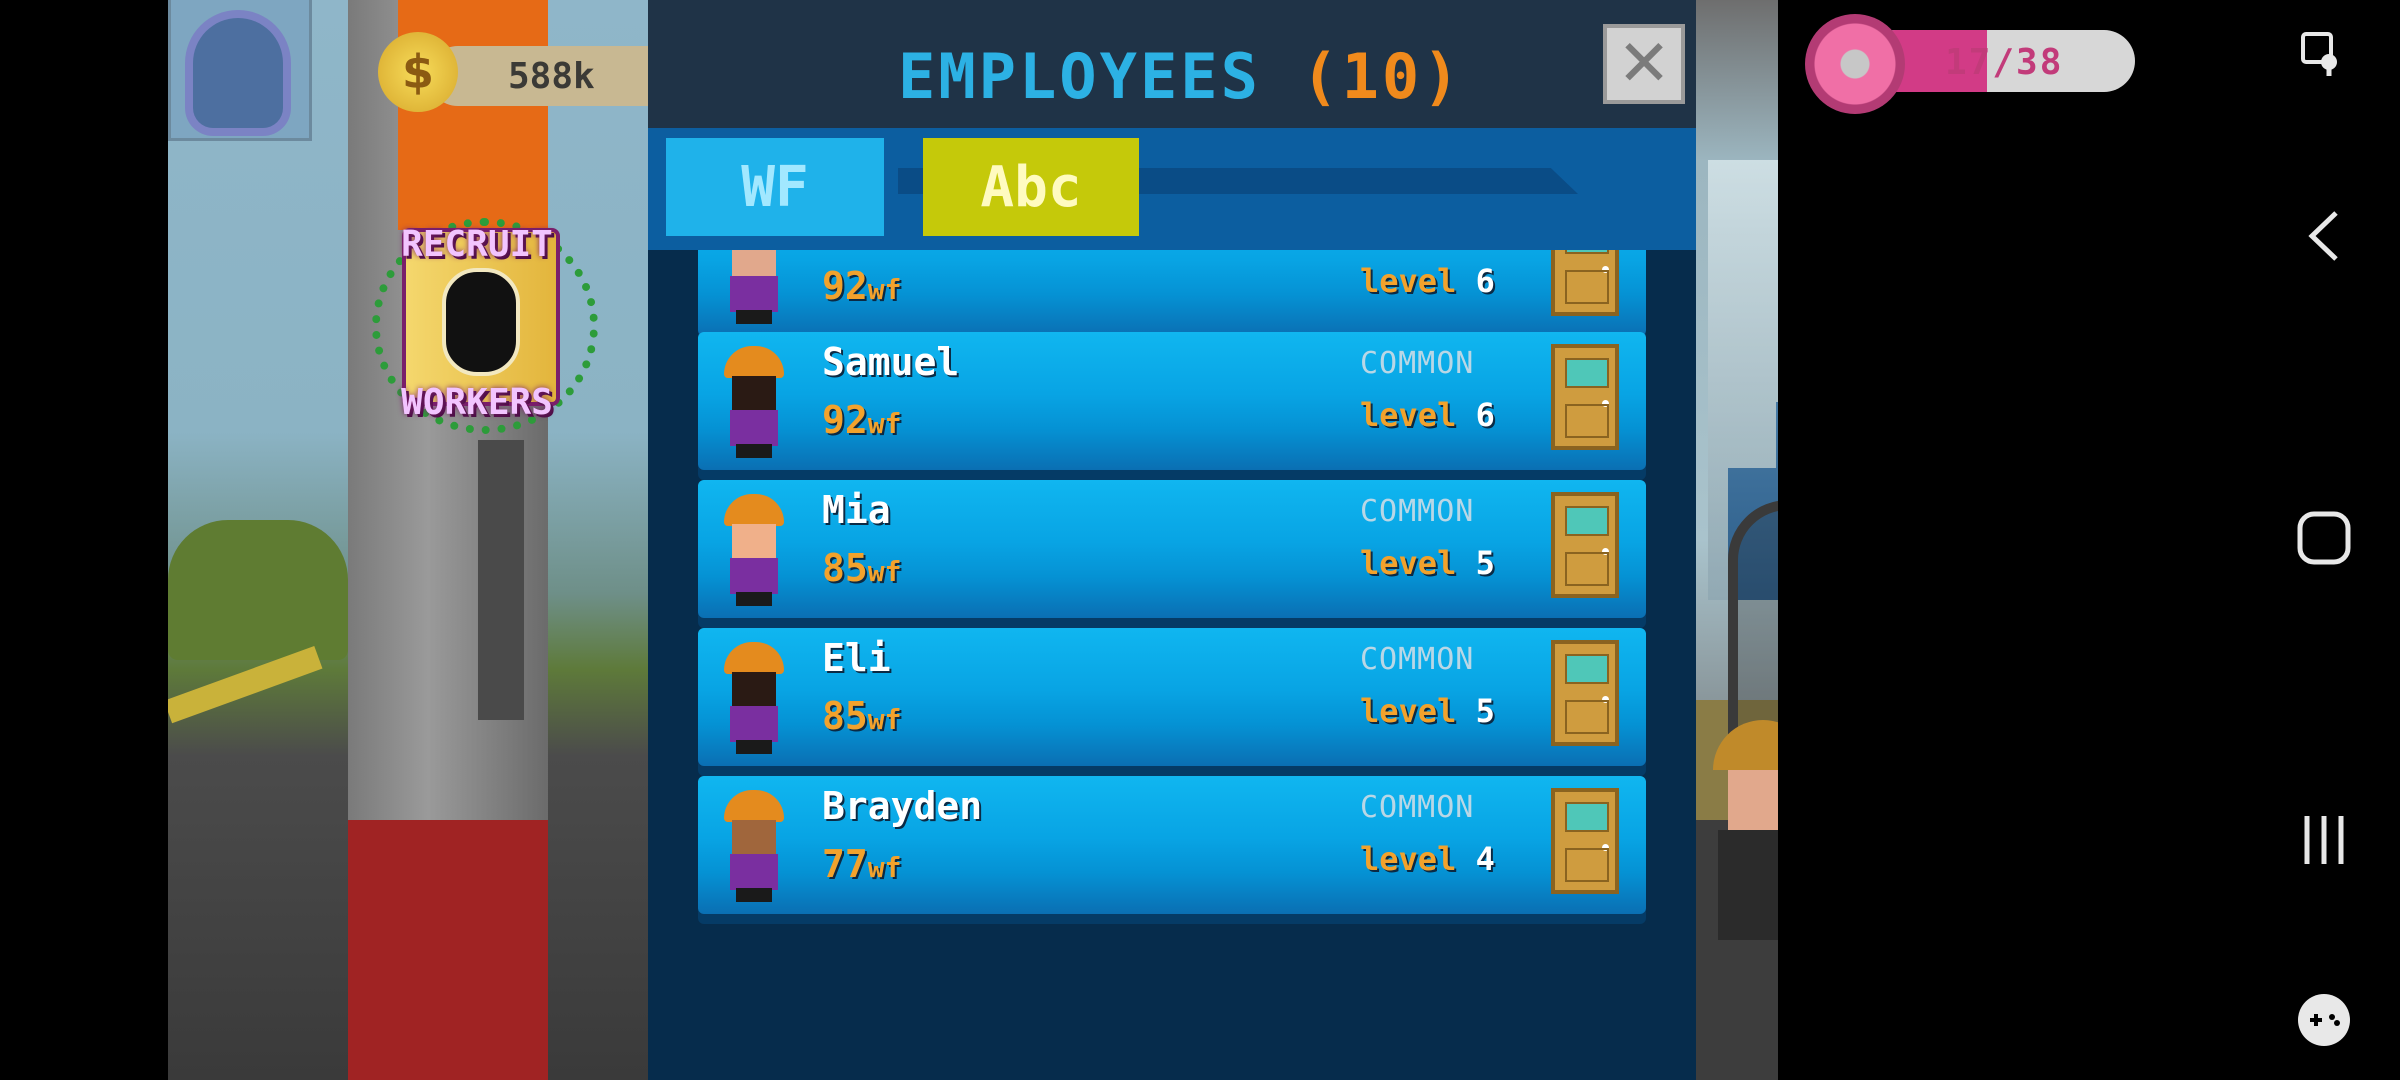  What do you see at coordinates (2324, 840) in the screenshot?
I see `recents-icon` at bounding box center [2324, 840].